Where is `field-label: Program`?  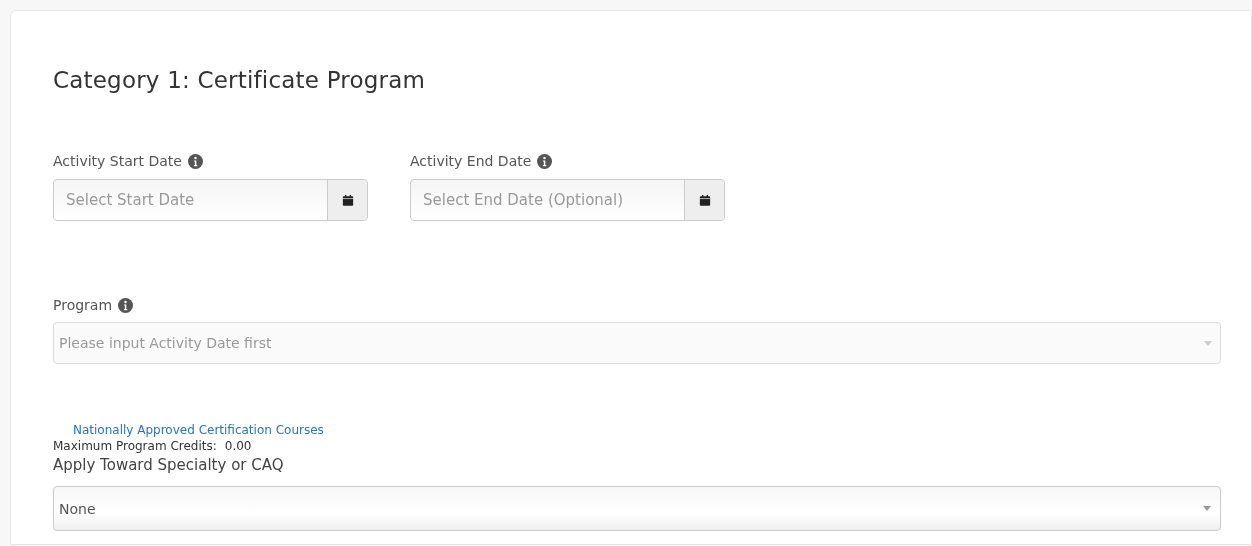 field-label: Program is located at coordinates (83, 305).